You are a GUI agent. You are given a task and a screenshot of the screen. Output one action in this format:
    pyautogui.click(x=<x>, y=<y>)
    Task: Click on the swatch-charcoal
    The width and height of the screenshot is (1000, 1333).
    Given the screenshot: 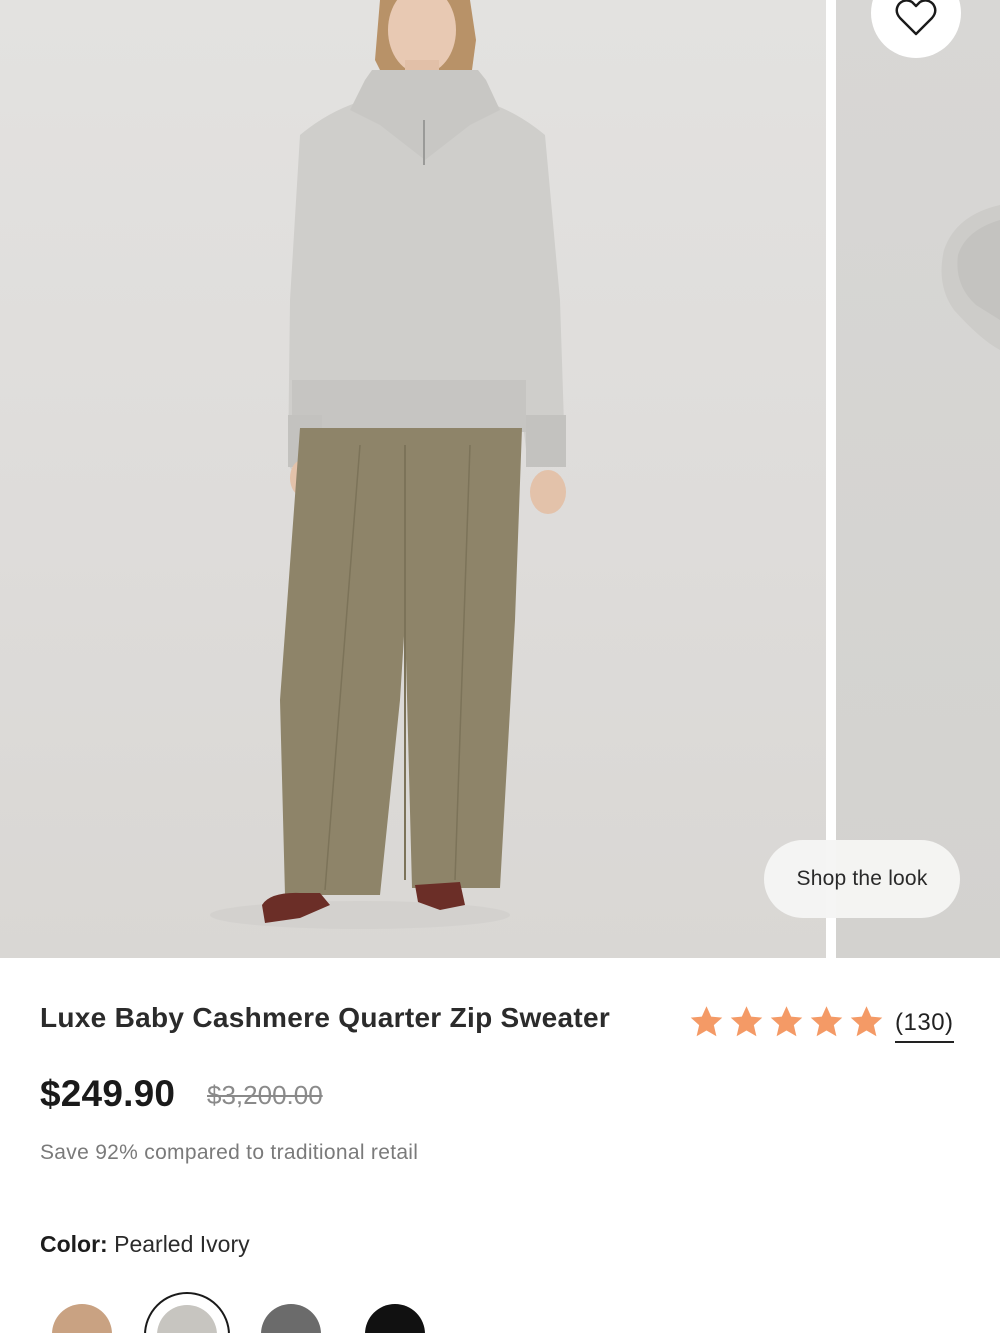 What is the action you would take?
    pyautogui.click(x=291, y=1318)
    